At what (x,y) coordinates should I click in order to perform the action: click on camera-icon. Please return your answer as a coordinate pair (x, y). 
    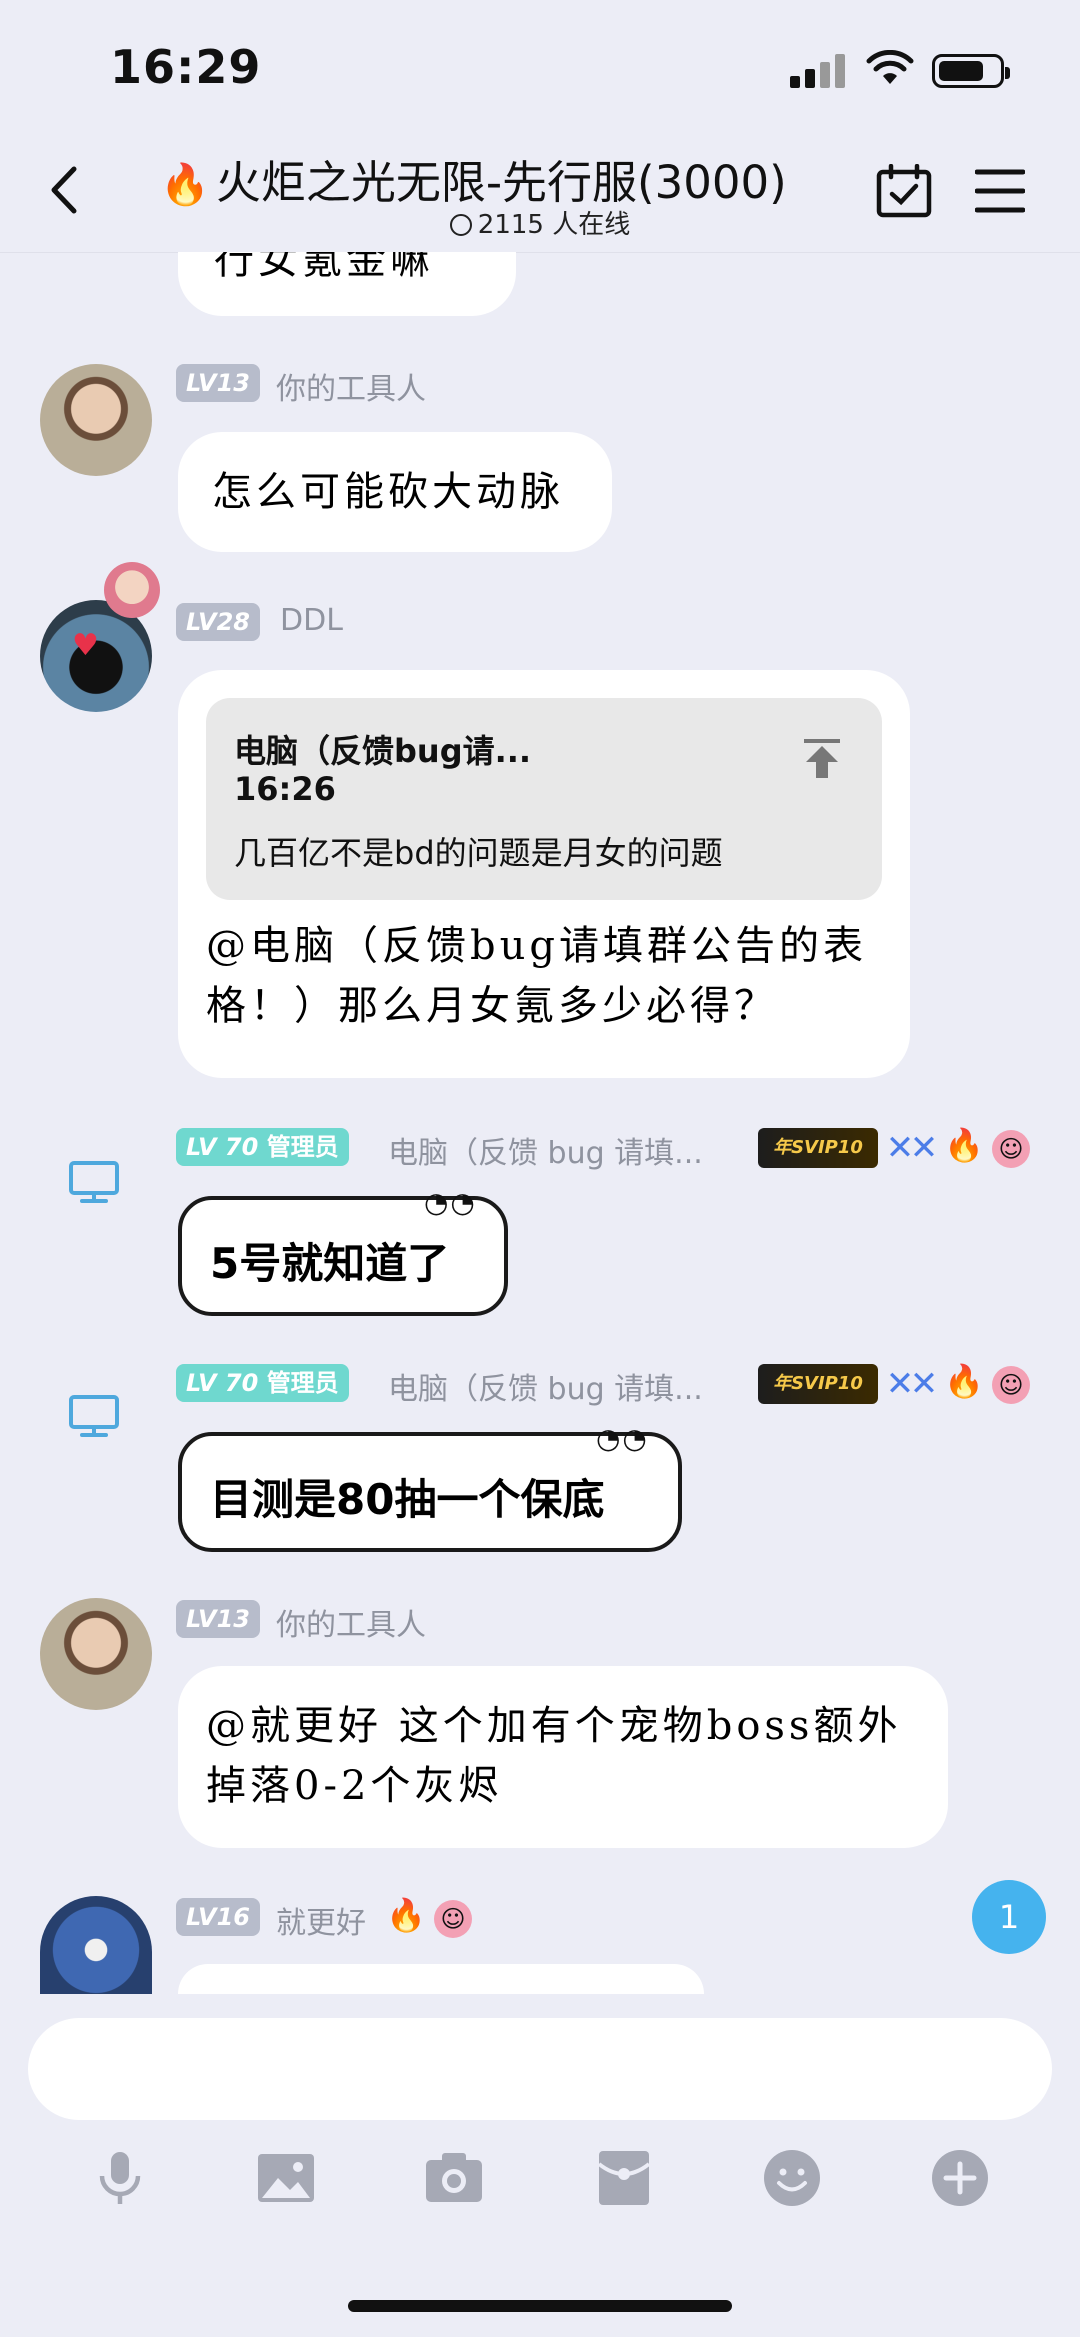
    Looking at the image, I should click on (454, 2178).